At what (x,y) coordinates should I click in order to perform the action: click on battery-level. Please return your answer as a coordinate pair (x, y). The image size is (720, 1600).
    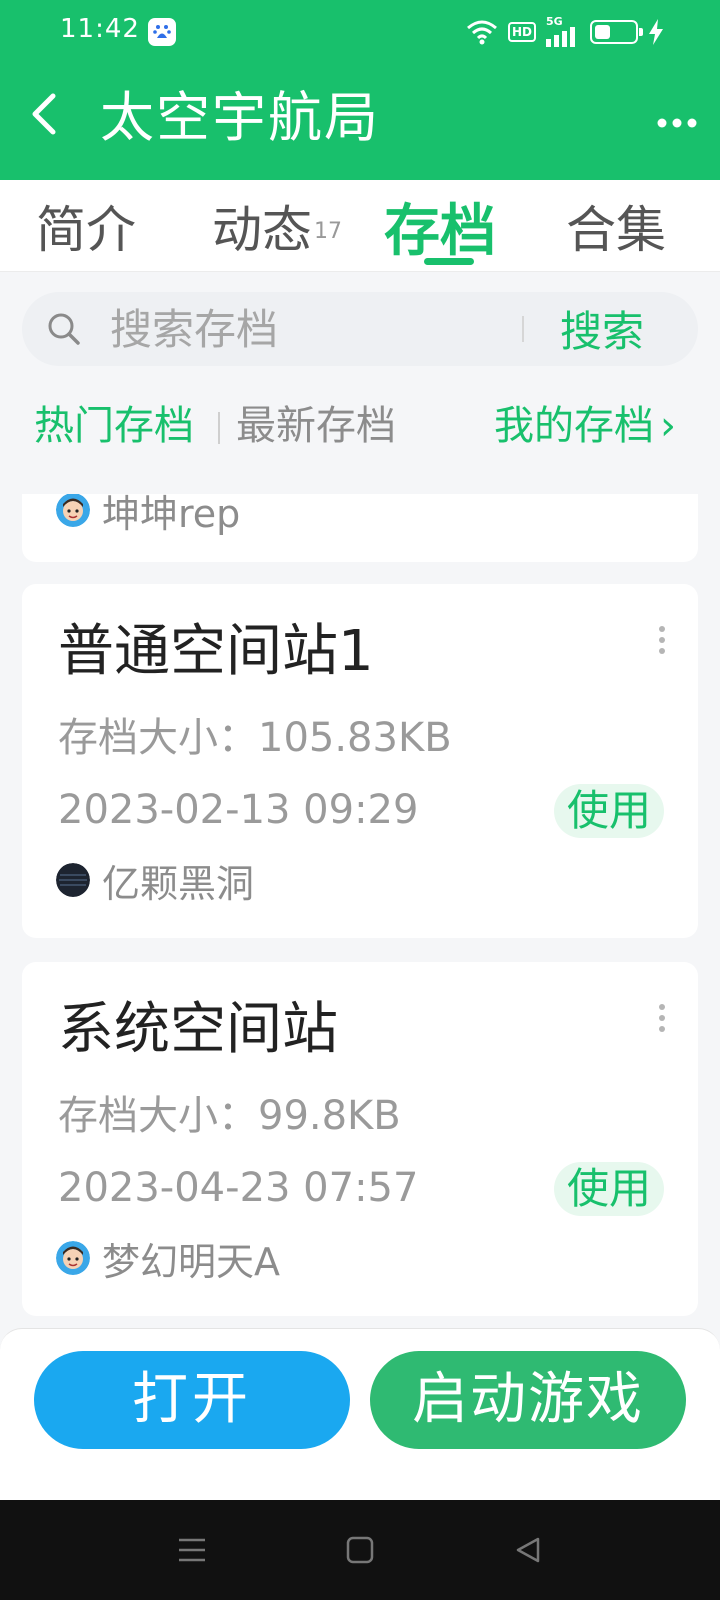
    Looking at the image, I should click on (603, 31).